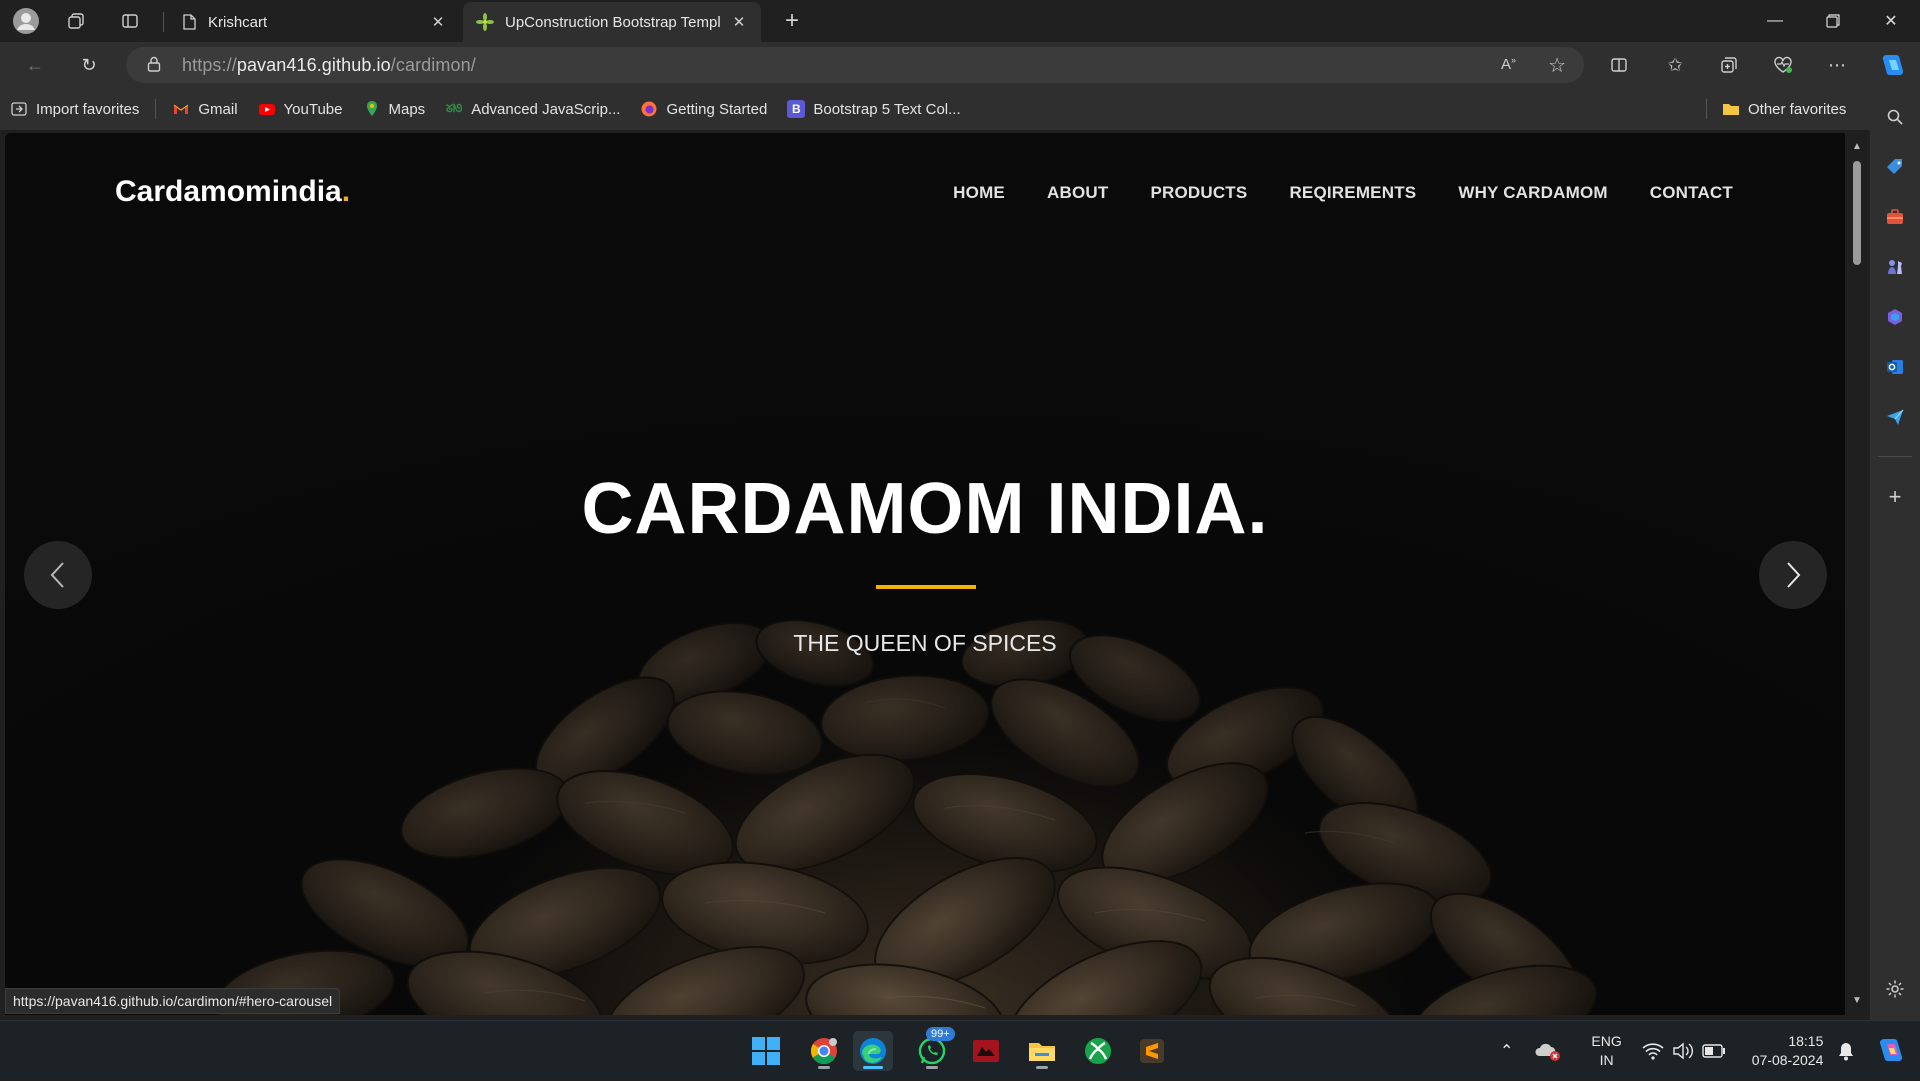 The width and height of the screenshot is (1920, 1081). I want to click on tab-title: Krishcart, so click(238, 22).